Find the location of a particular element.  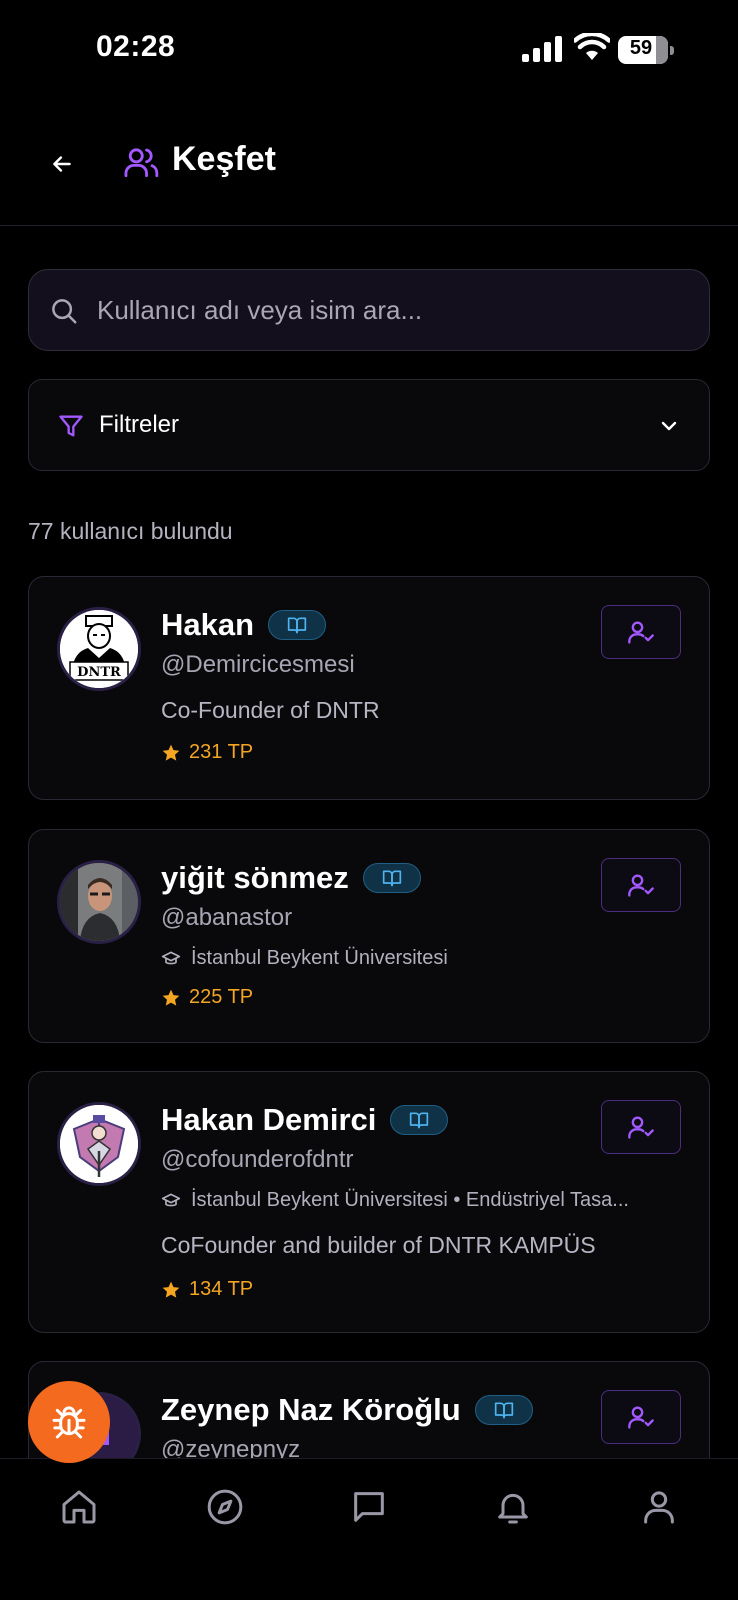

user-bio: Co-Founder of DNTR is located at coordinates (270, 710).